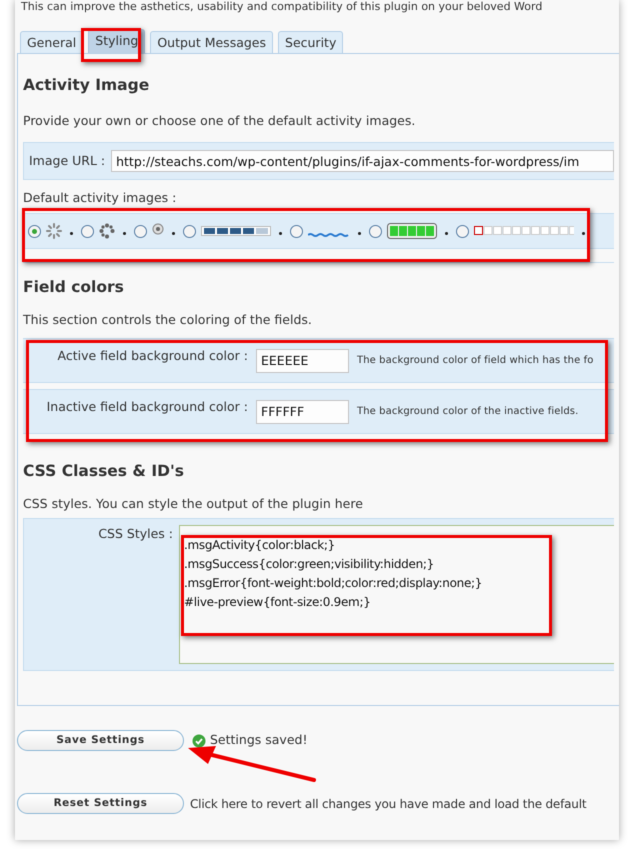 Image resolution: width=633 pixels, height=849 pixels. What do you see at coordinates (302, 412) in the screenshot?
I see `color-field: FFFFFF` at bounding box center [302, 412].